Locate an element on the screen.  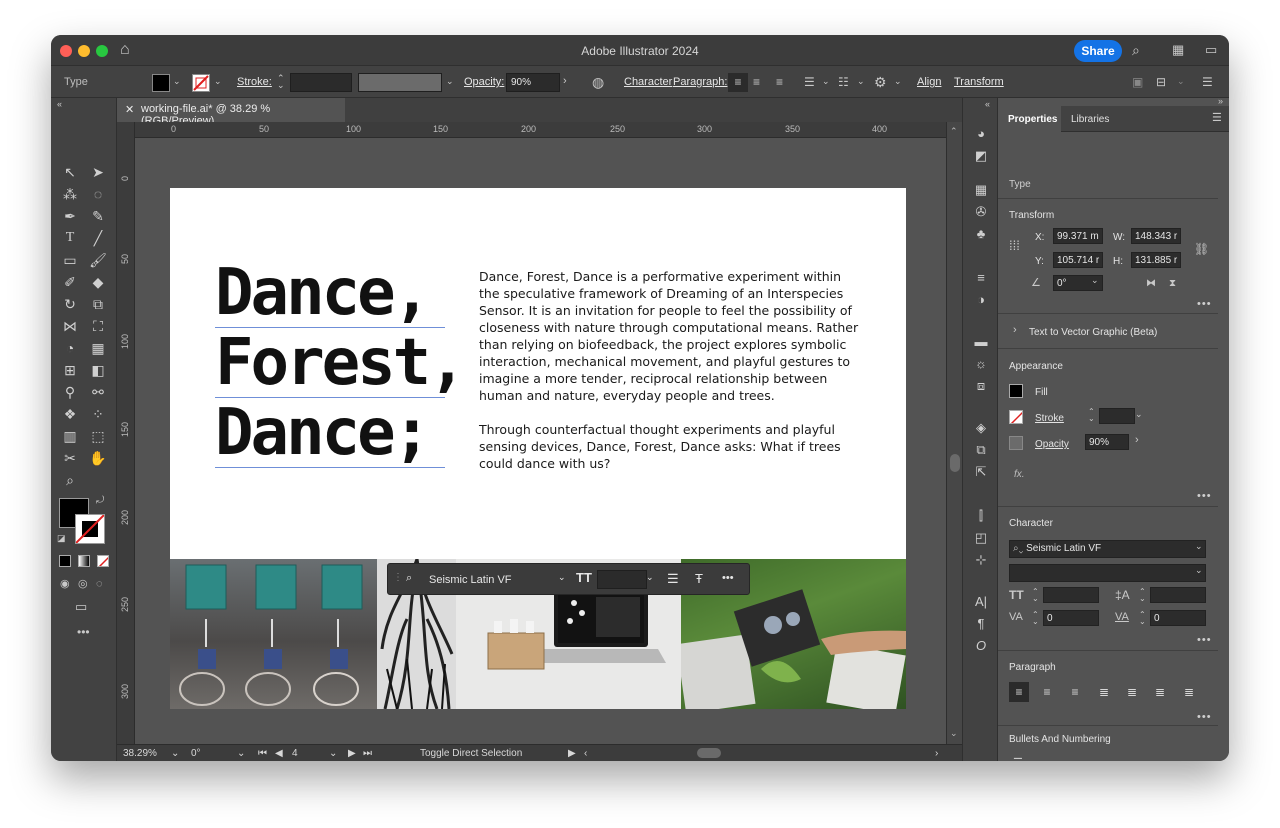
transform-panel-icon: ⊹ is located at coordinates (981, 560).